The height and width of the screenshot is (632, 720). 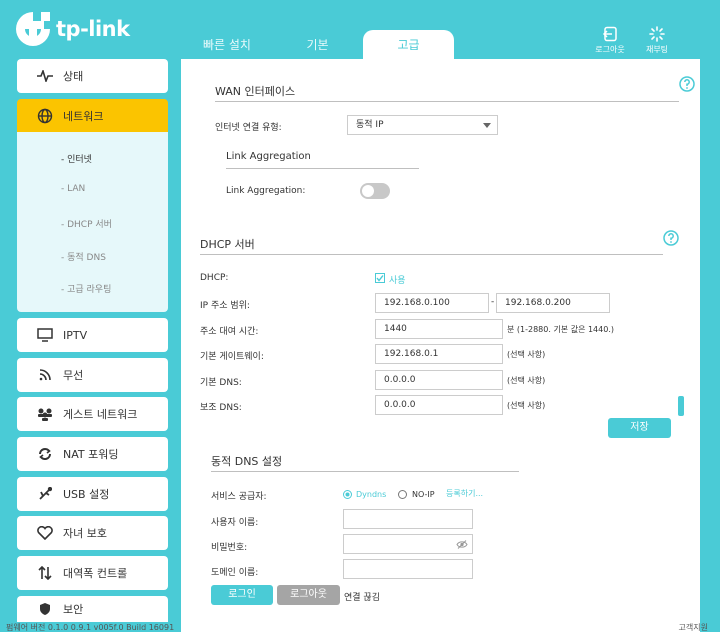 I want to click on guest-users-icon, so click(x=45, y=414).